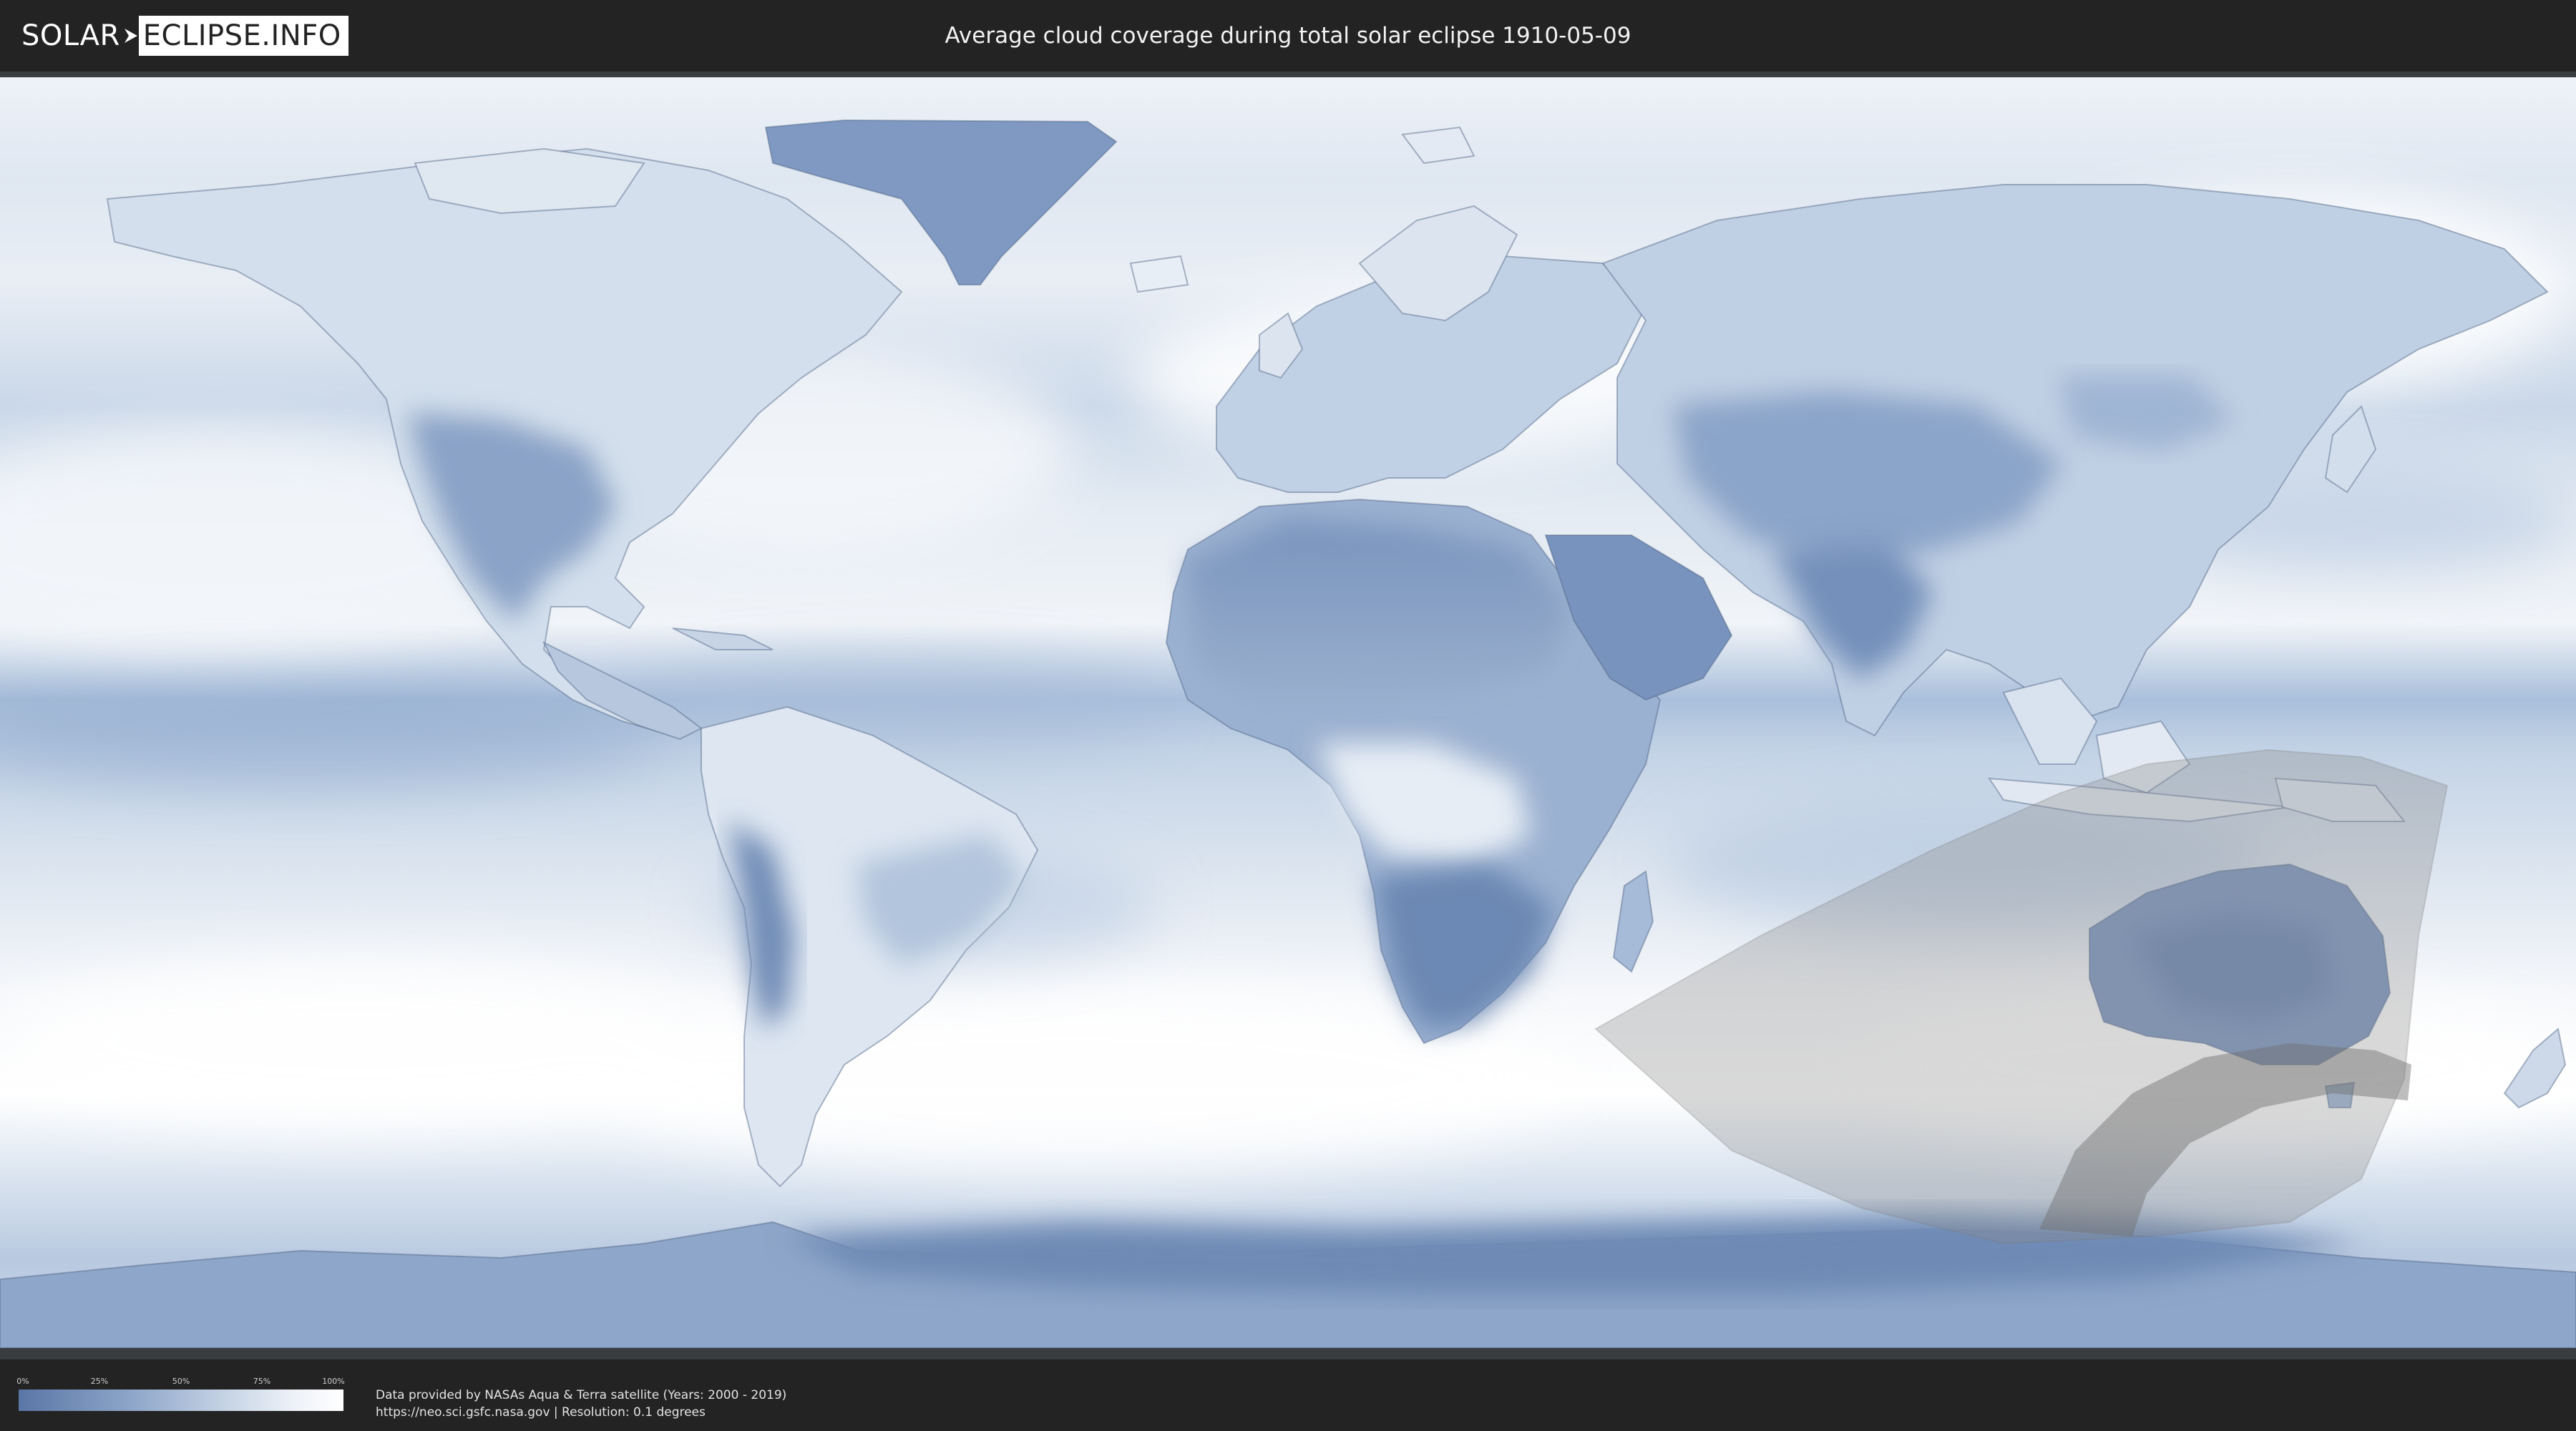 The image size is (2576, 1431). What do you see at coordinates (181, 1400) in the screenshot?
I see `legend-color-scale` at bounding box center [181, 1400].